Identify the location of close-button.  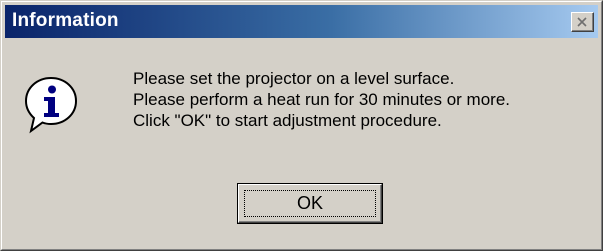
(582, 22).